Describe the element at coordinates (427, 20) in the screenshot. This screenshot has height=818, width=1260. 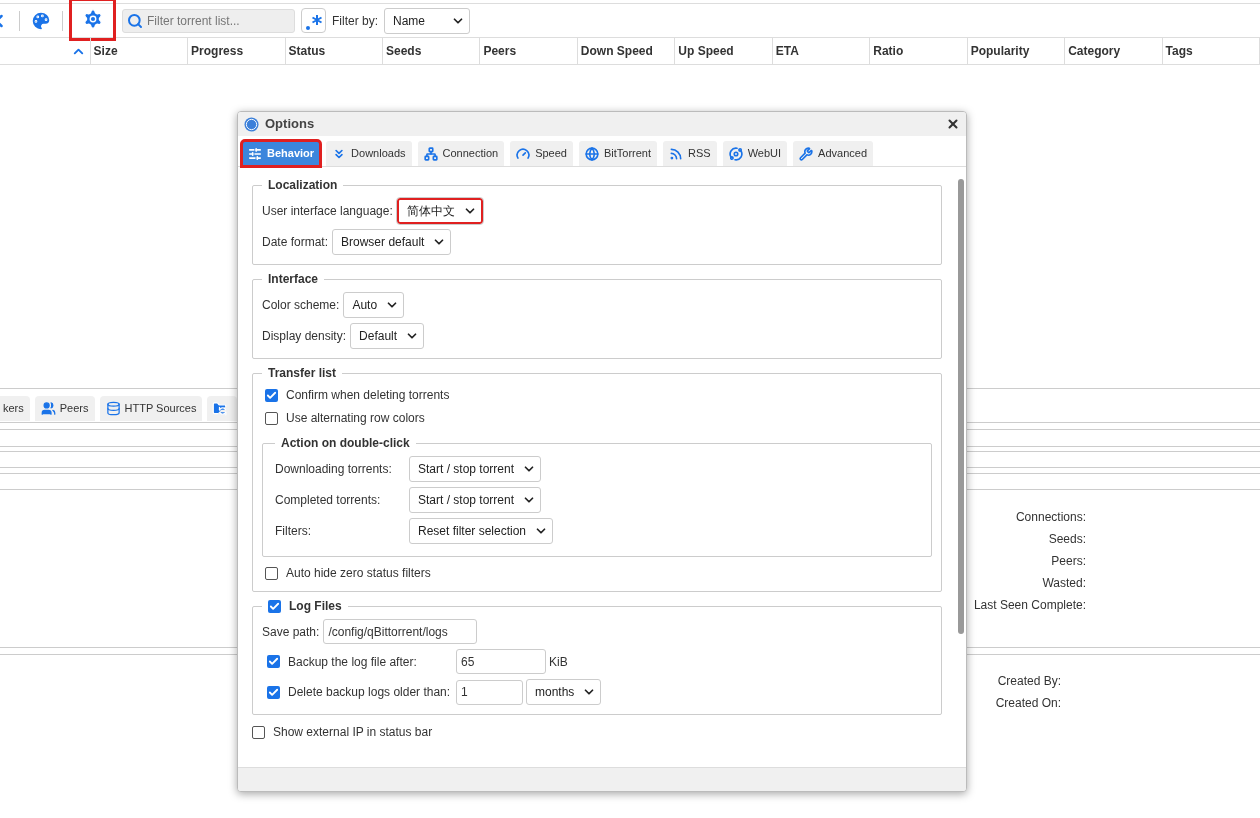
I see `filter-dropdown: Name` at that location.